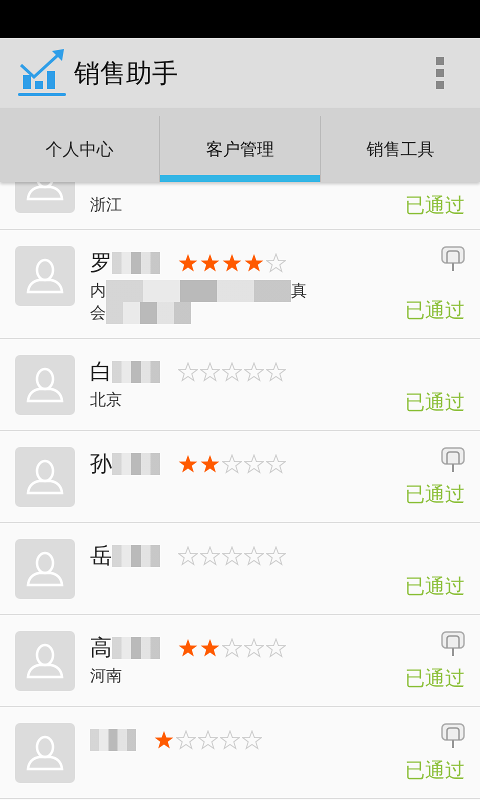 This screenshot has height=800, width=480. What do you see at coordinates (101, 373) in the screenshot?
I see `customer-name: 白` at bounding box center [101, 373].